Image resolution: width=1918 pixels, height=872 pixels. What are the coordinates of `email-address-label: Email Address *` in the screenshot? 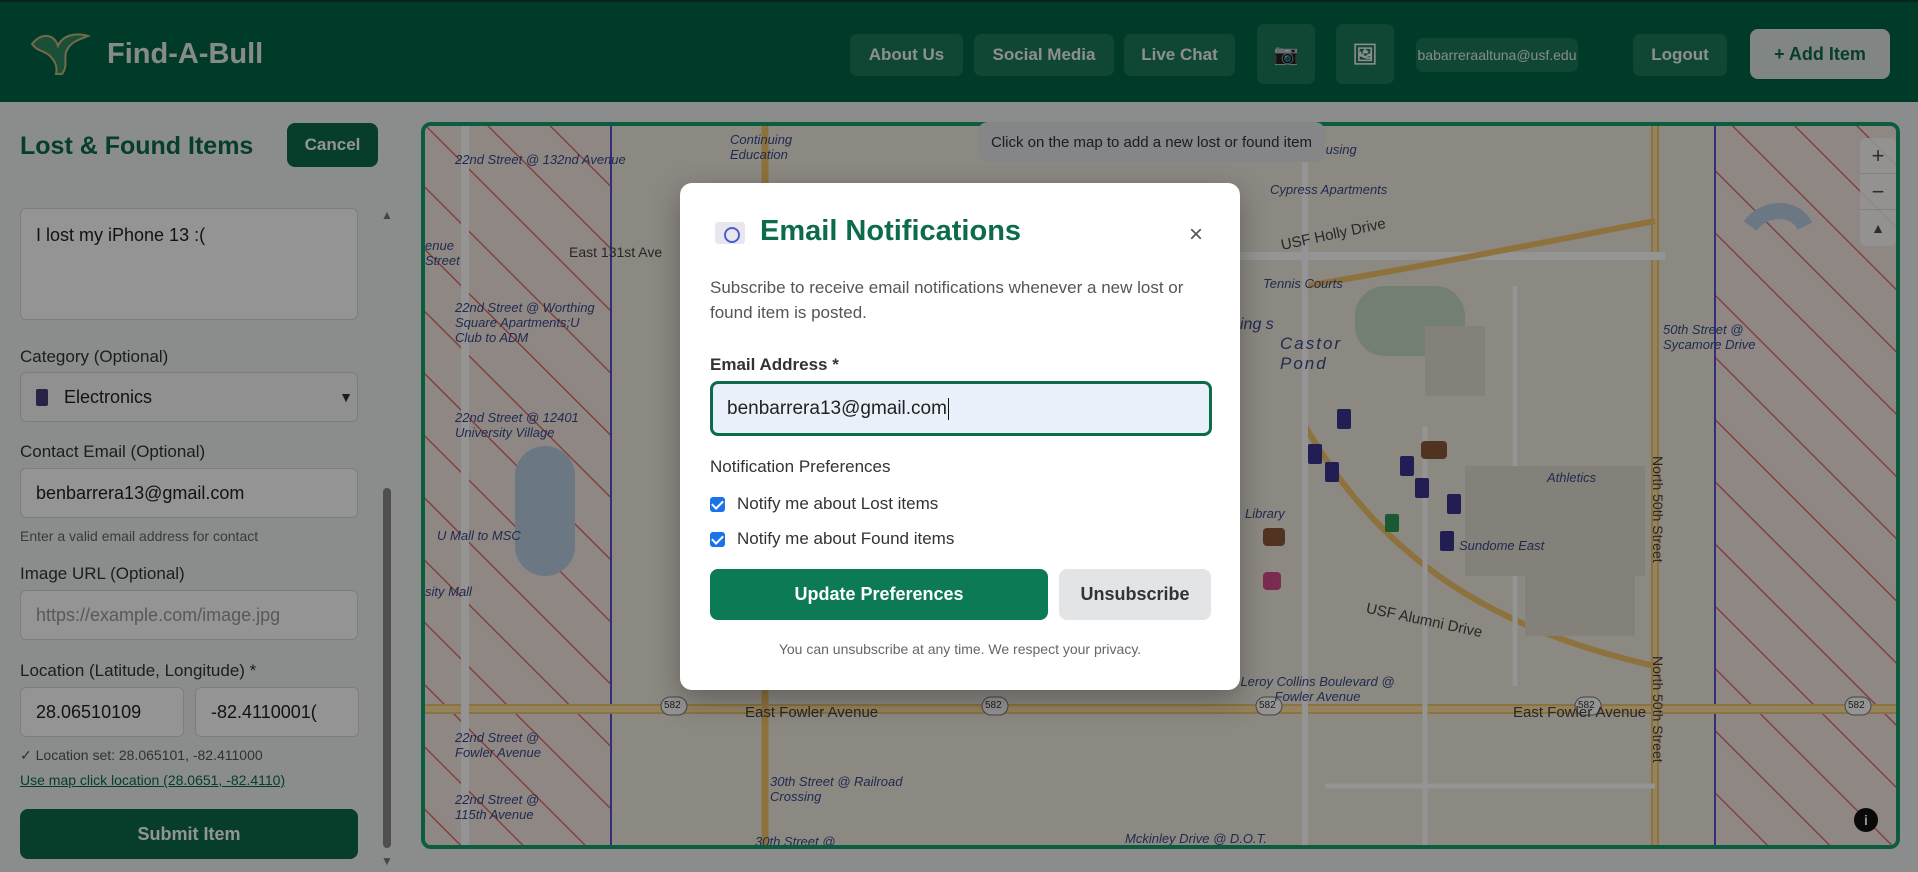 It's located at (774, 364).